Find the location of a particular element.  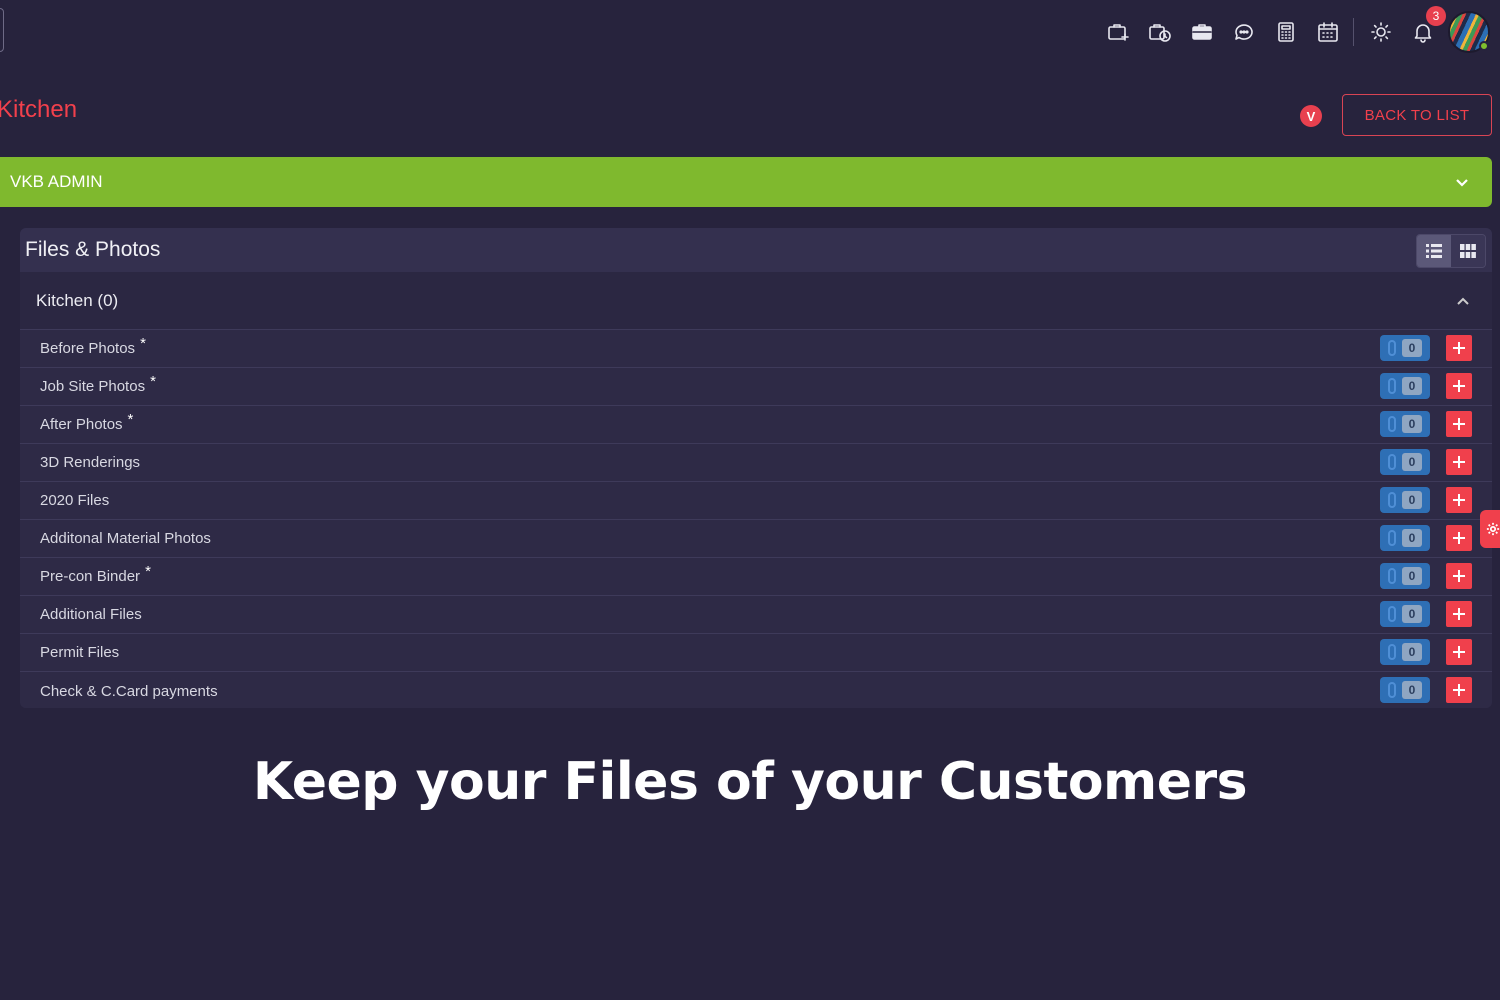

back-to-list-button: BACK TO LIST is located at coordinates (1417, 115).